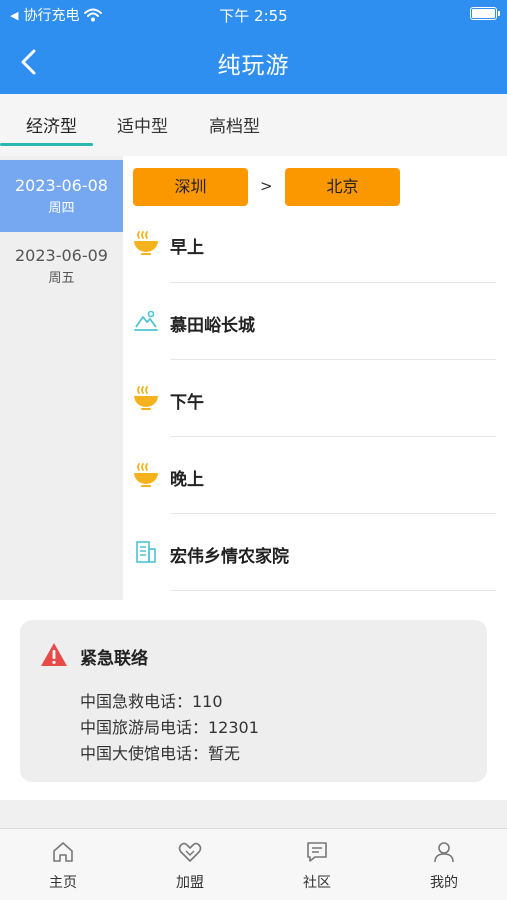  What do you see at coordinates (187, 248) in the screenshot?
I see `itinerary-label: 早上` at bounding box center [187, 248].